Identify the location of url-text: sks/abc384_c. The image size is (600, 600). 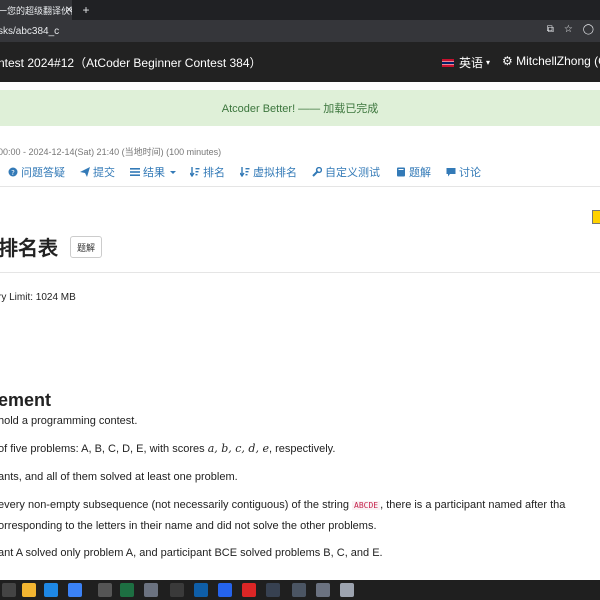
(29, 31).